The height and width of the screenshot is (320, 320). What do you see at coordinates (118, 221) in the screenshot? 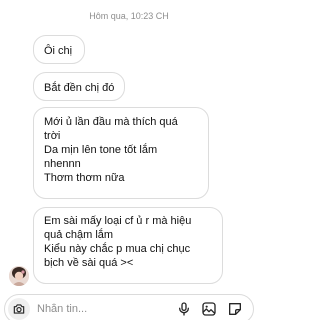
I see `message-text: Em sài mấy loại cf ủ r mà hiệu` at bounding box center [118, 221].